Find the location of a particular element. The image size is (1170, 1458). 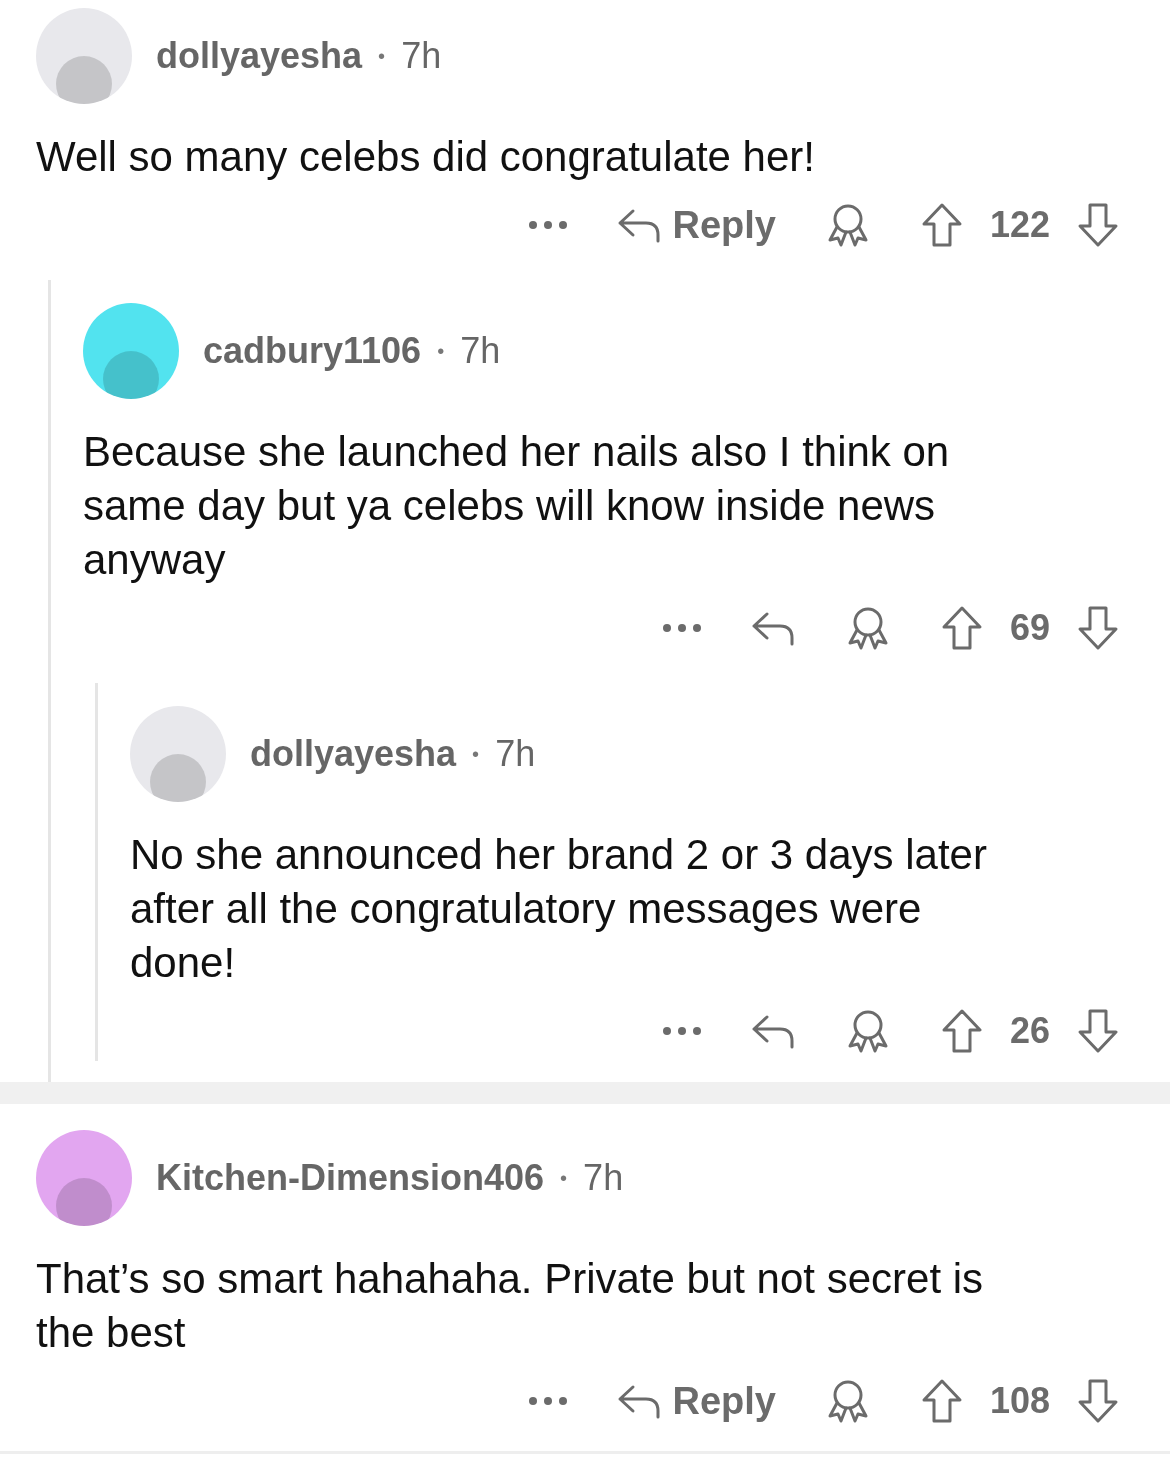

vote-count: 26 is located at coordinates (1029, 1031).